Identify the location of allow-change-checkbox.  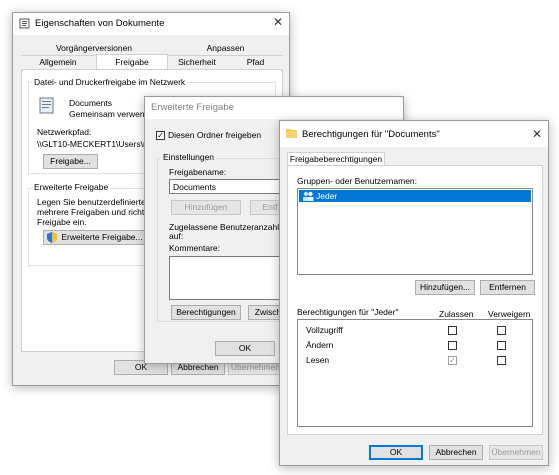
(452, 345).